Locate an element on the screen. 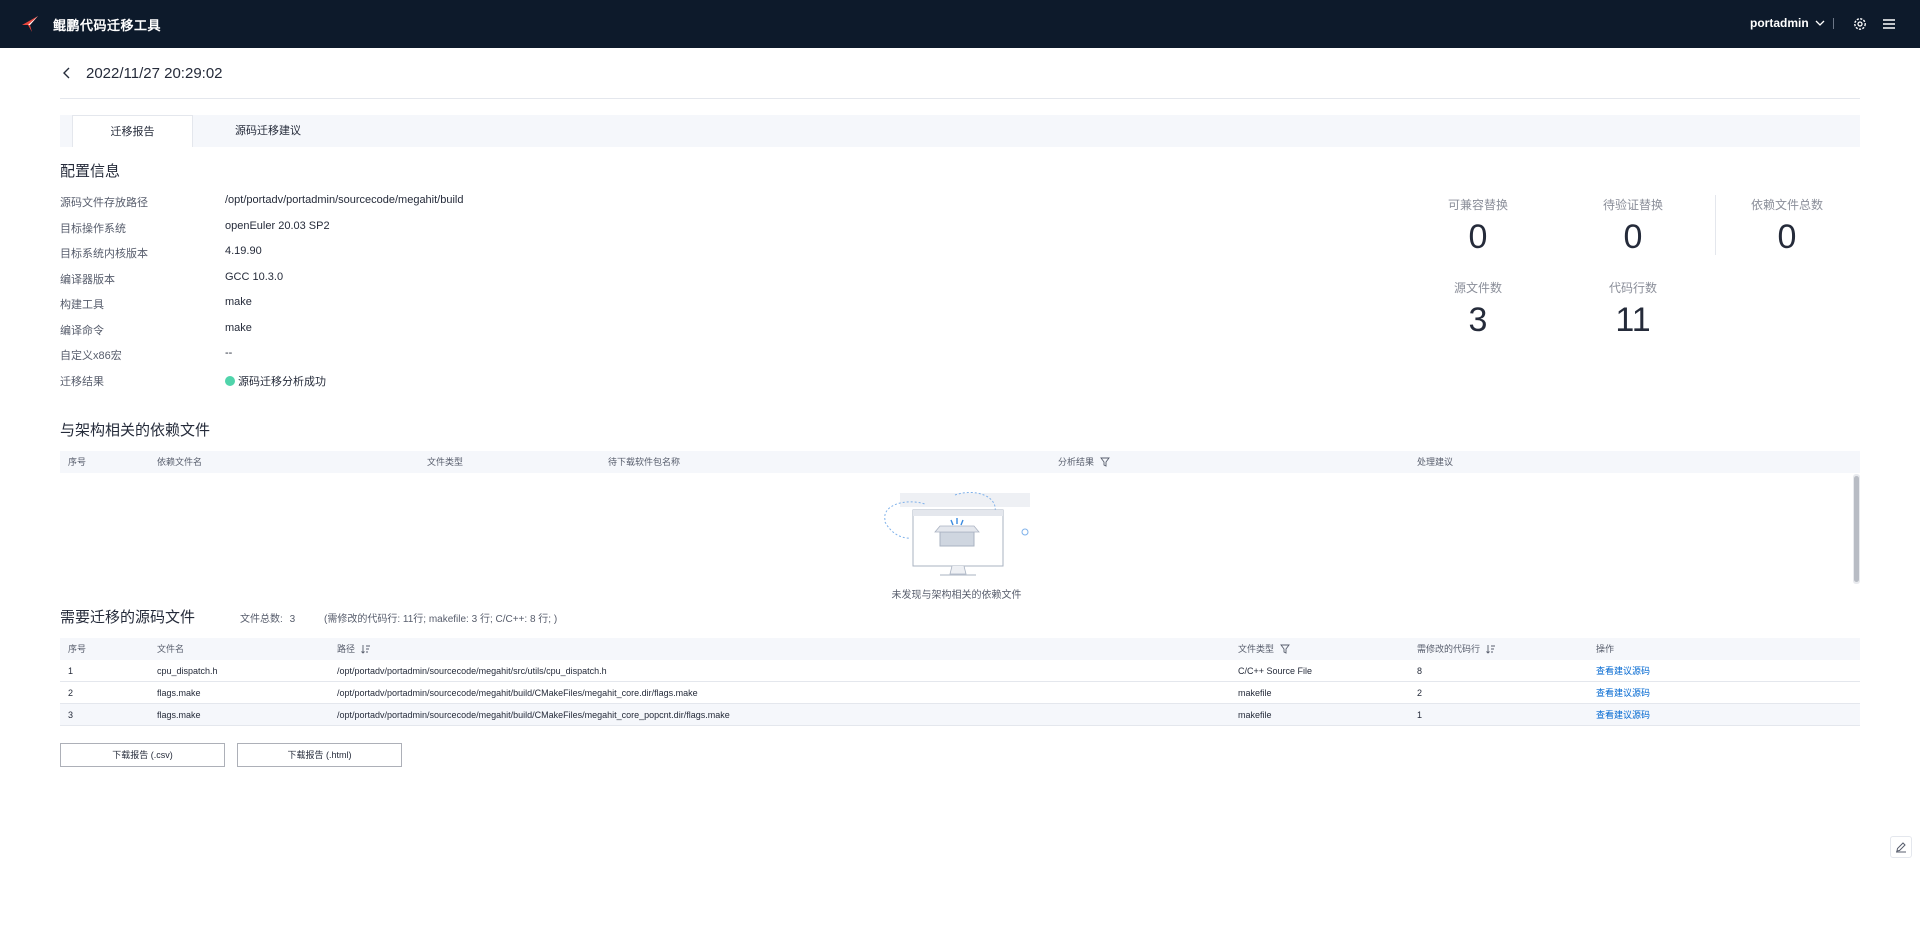 The image size is (1920, 929). edit-icon is located at coordinates (1901, 847).